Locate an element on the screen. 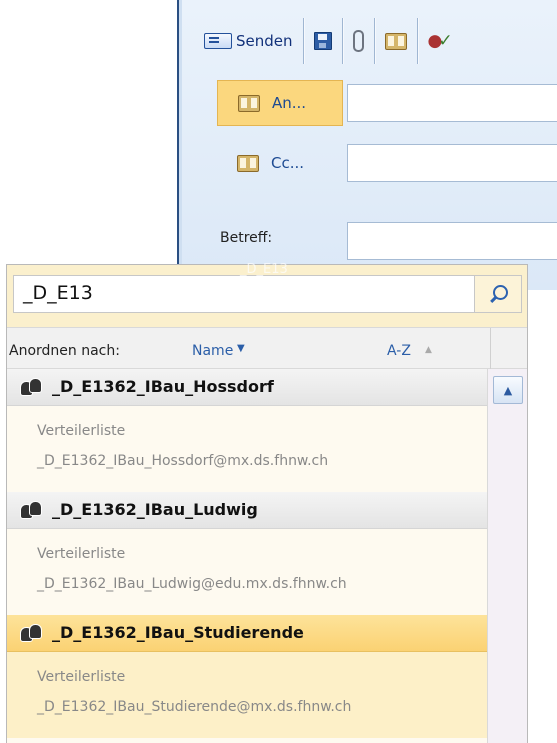 This screenshot has width=557, height=743. sort-order-toggle: A-Z is located at coordinates (399, 351).